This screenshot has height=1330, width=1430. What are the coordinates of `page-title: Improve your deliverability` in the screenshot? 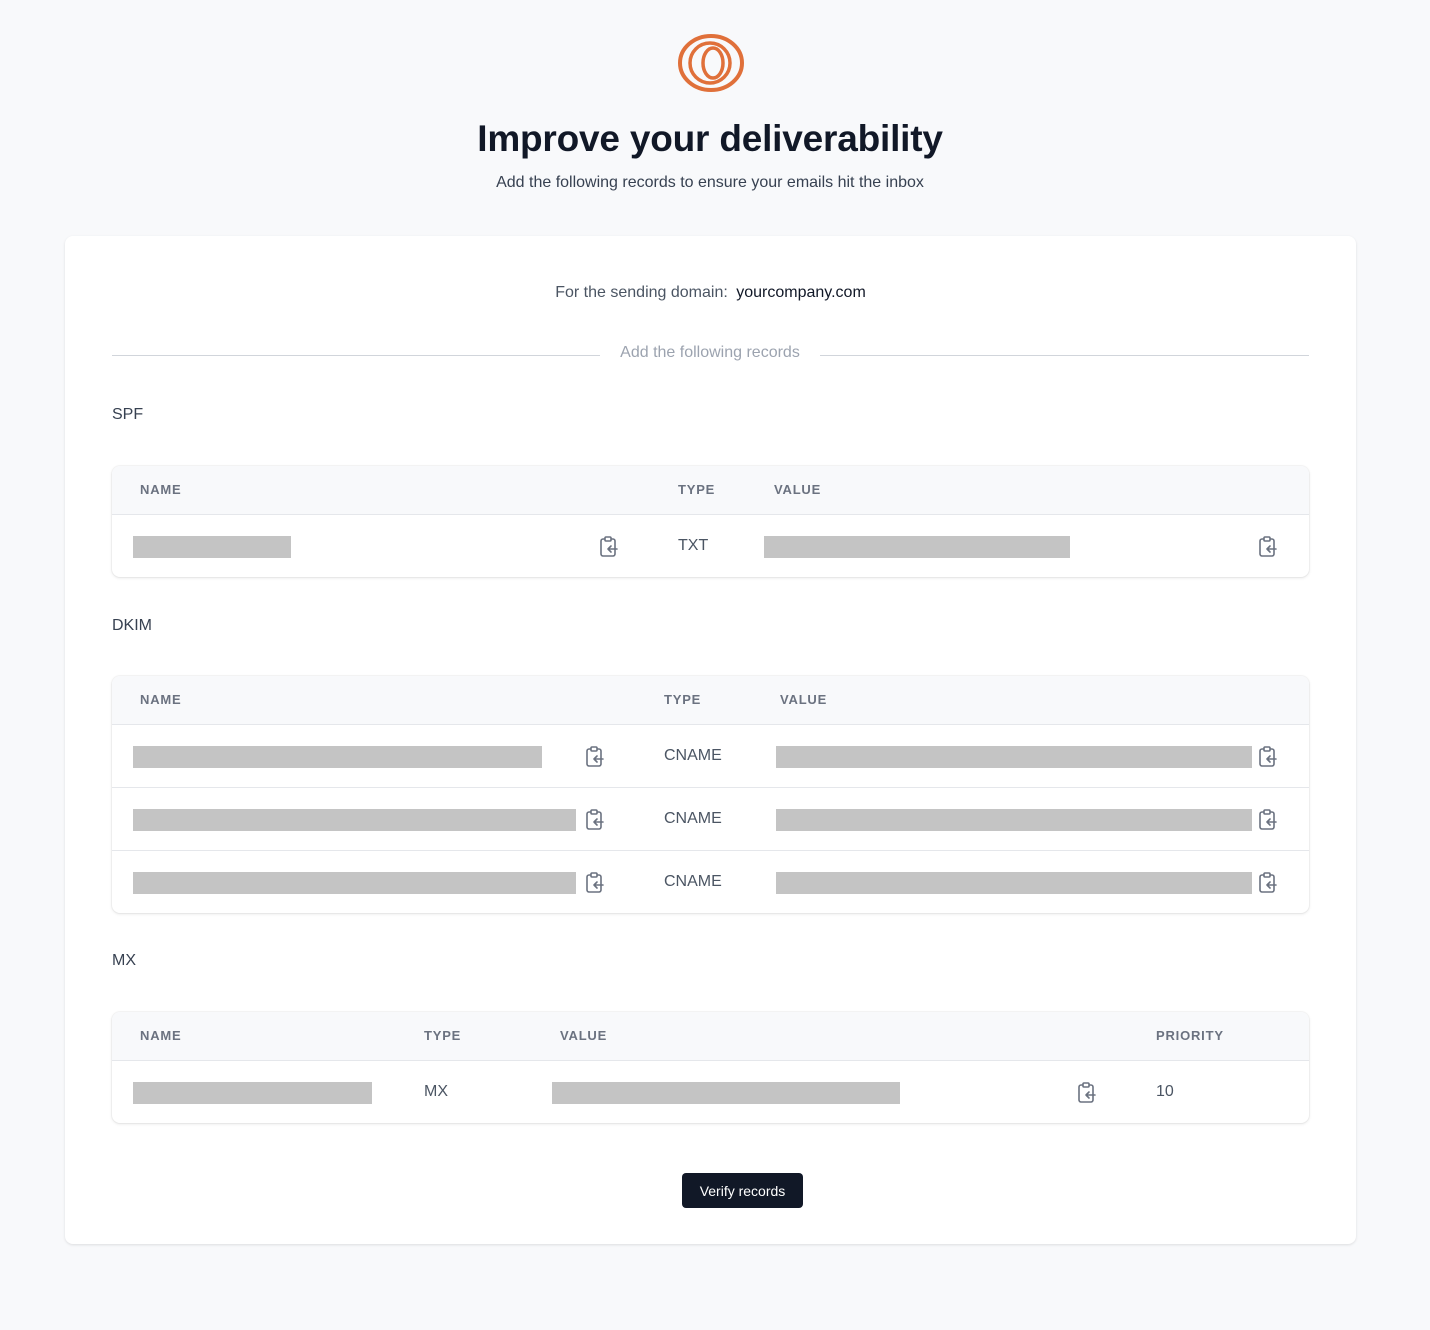 It's located at (710, 138).